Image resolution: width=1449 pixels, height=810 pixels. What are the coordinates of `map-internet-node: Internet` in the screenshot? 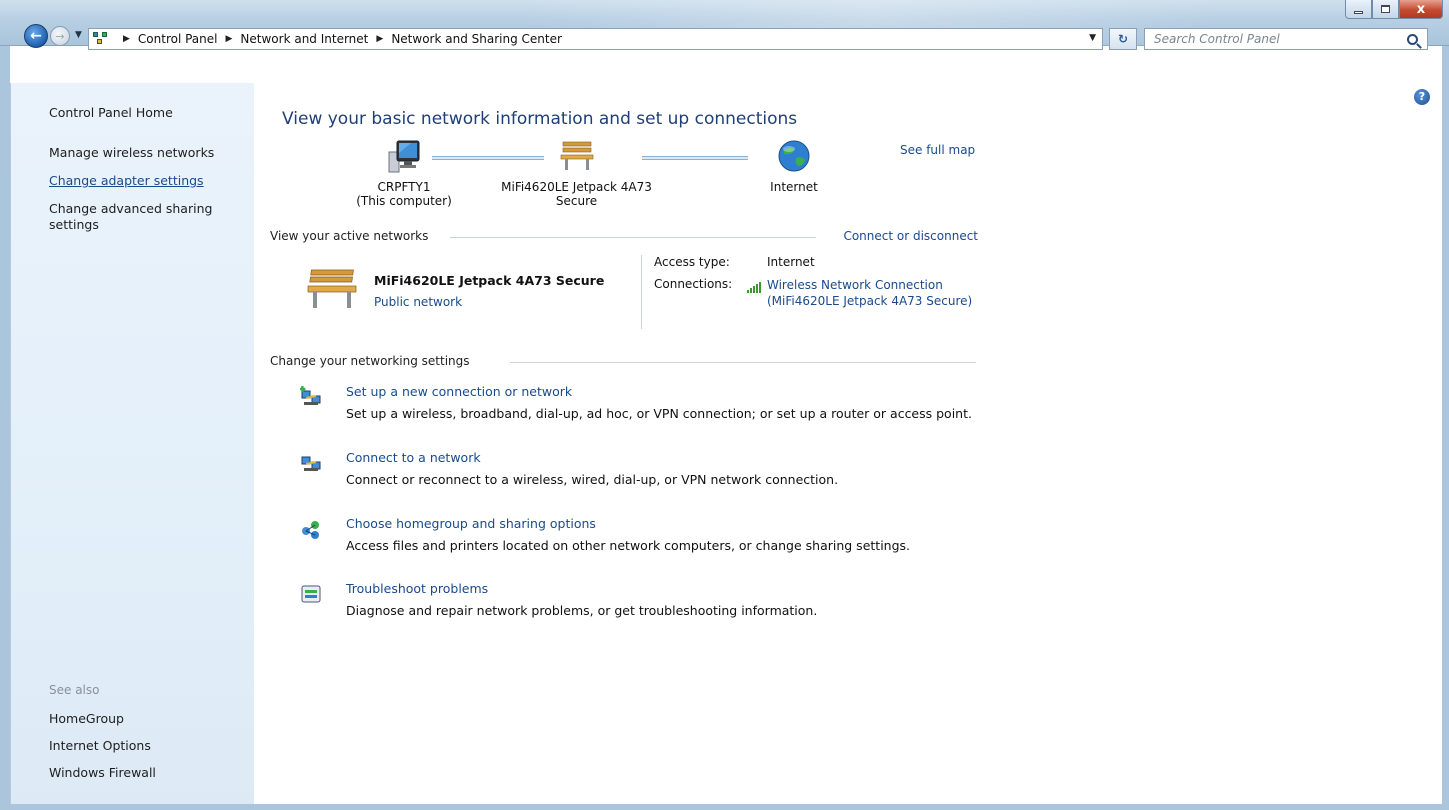 It's located at (794, 166).